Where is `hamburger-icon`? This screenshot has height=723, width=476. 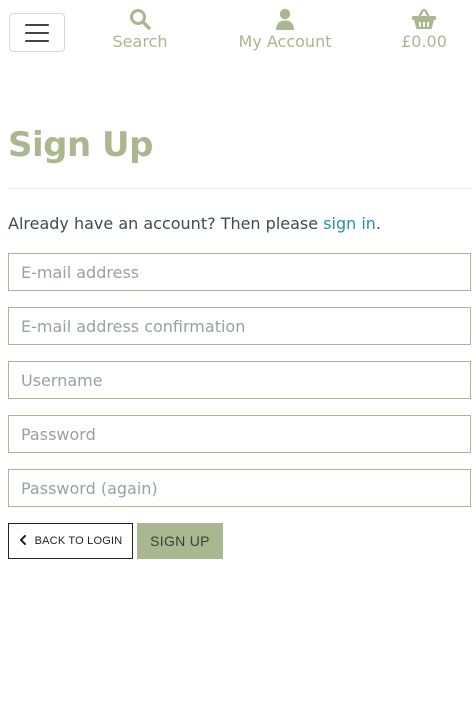 hamburger-icon is located at coordinates (37, 24).